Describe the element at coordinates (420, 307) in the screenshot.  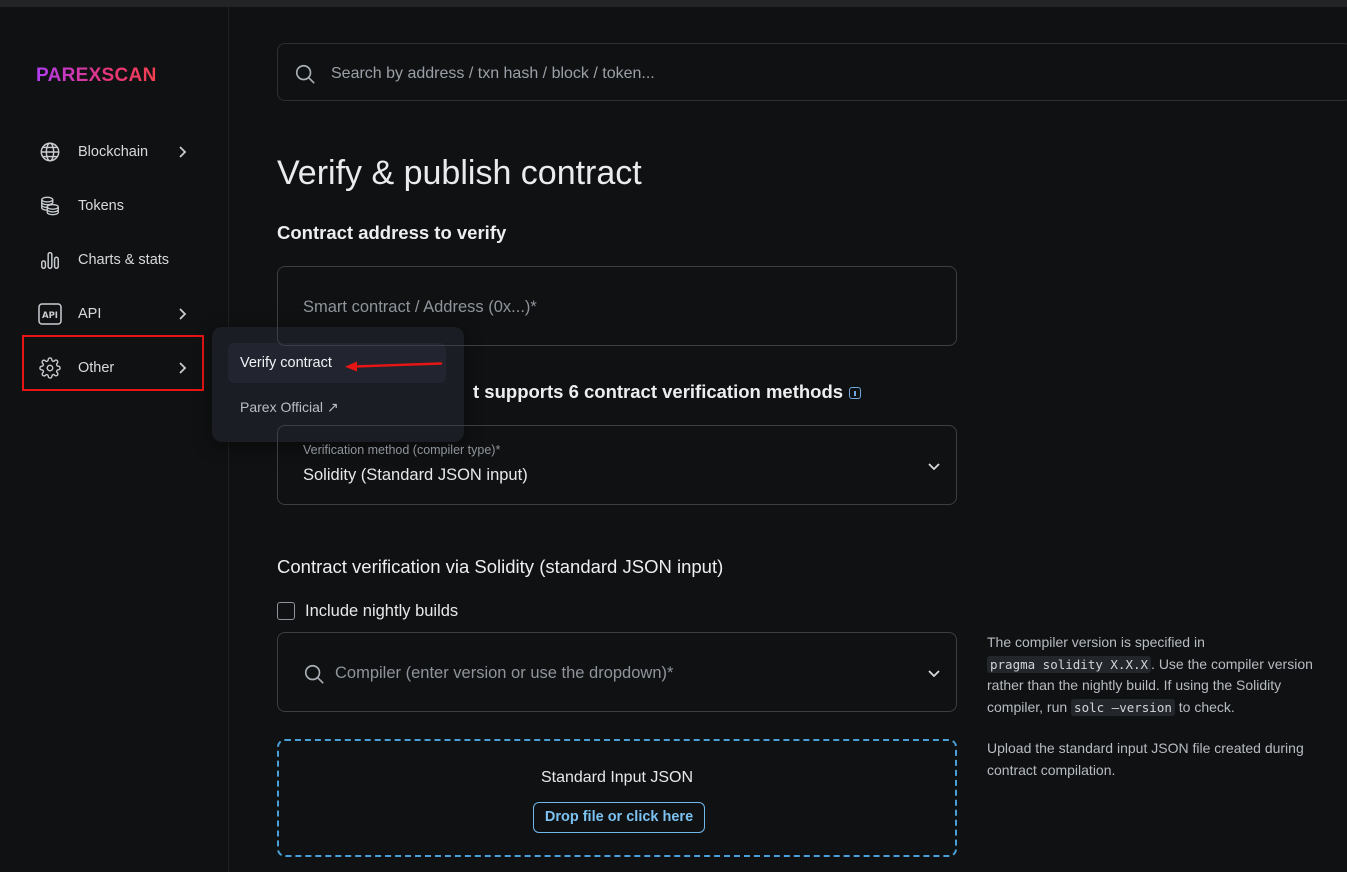
I see `contract-address-placeholder: Smart contract / Address (0x...)*` at that location.